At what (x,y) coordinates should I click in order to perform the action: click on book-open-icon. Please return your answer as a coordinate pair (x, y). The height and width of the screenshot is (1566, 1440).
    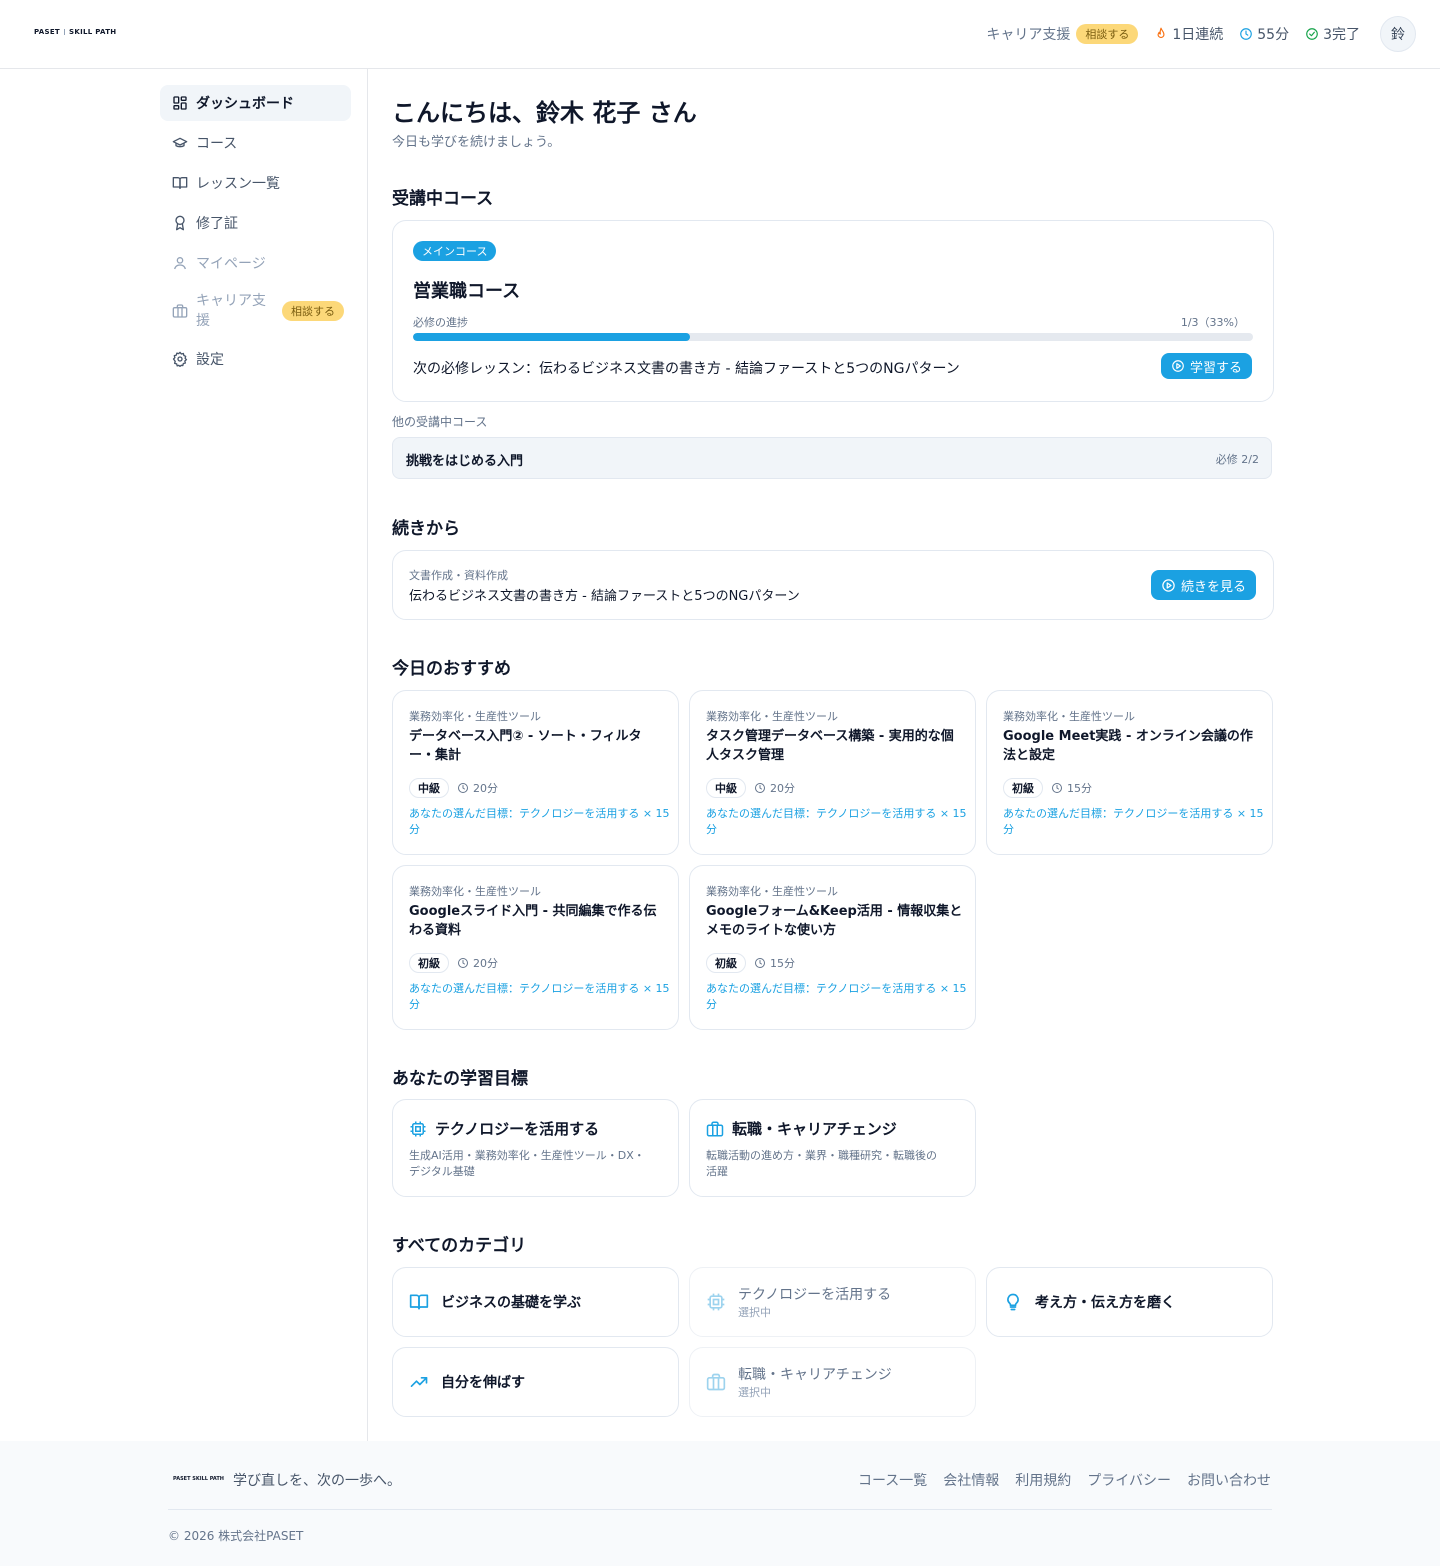
    Looking at the image, I should click on (180, 183).